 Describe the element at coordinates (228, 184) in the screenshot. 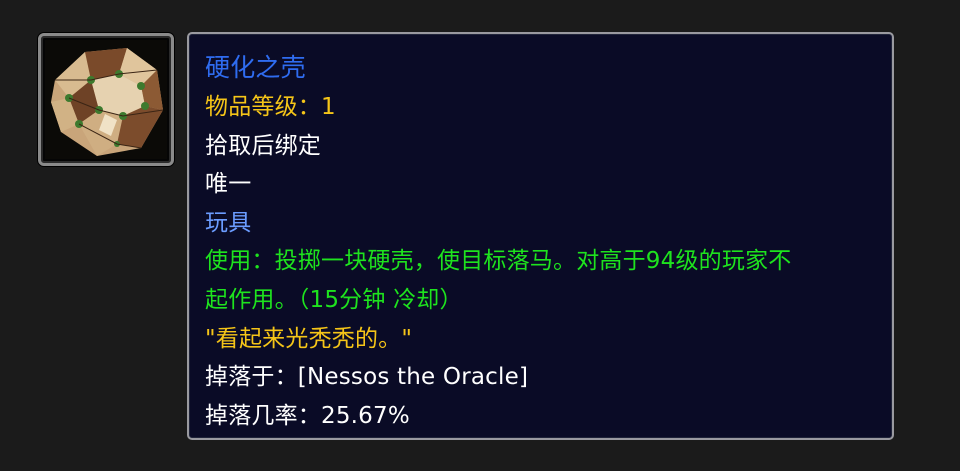

I see `item-unique: 唯一` at that location.